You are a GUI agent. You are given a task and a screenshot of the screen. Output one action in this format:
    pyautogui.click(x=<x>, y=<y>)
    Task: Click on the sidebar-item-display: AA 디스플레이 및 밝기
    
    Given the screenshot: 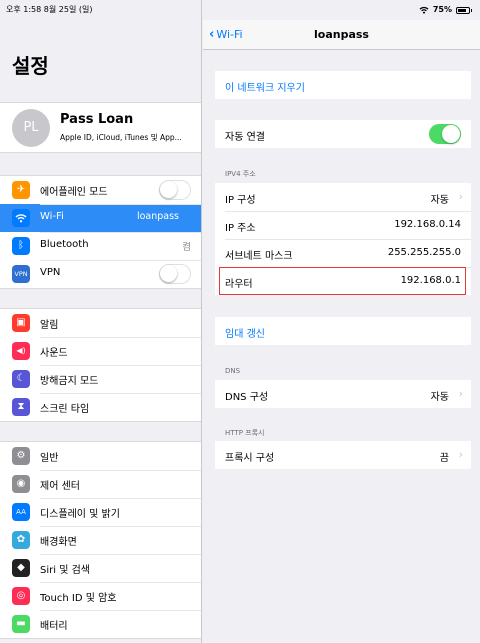 What is the action you would take?
    pyautogui.click(x=100, y=512)
    